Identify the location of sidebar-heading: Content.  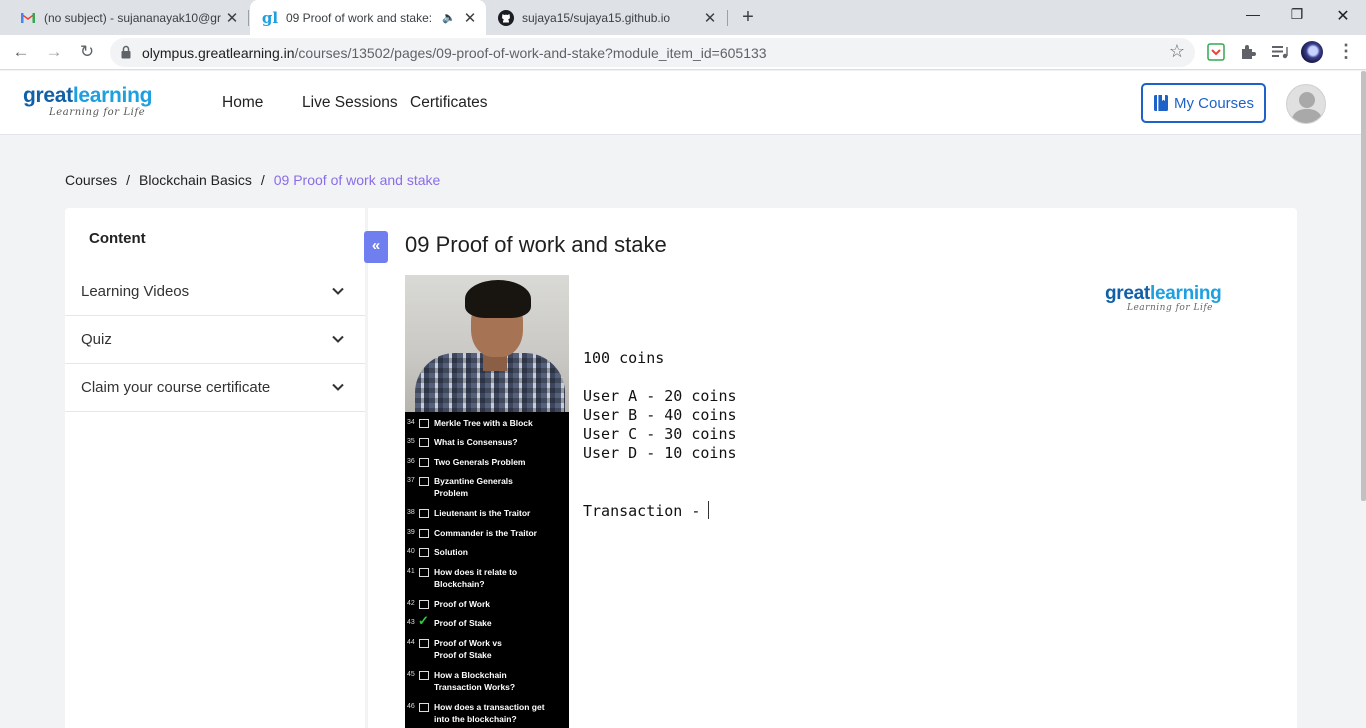
(117, 238).